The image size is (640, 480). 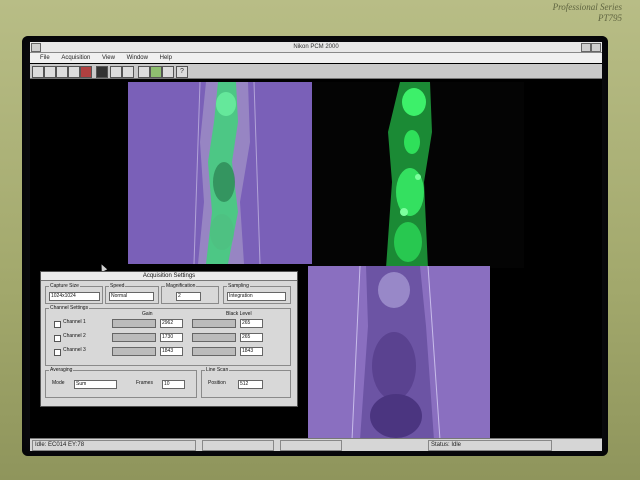 I want to click on color-icon, so click(x=156, y=72).